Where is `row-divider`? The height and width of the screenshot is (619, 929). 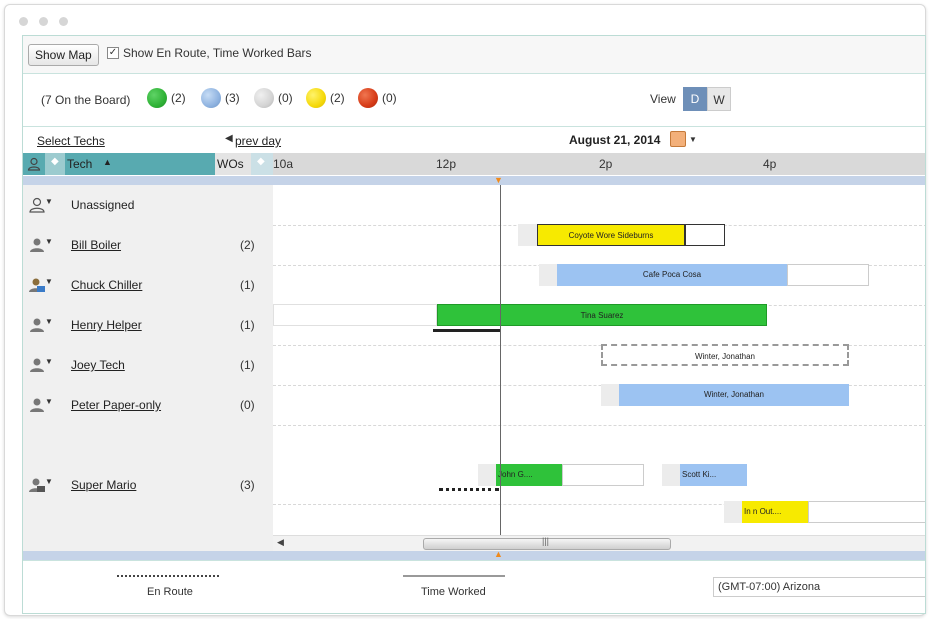
row-divider is located at coordinates (599, 425).